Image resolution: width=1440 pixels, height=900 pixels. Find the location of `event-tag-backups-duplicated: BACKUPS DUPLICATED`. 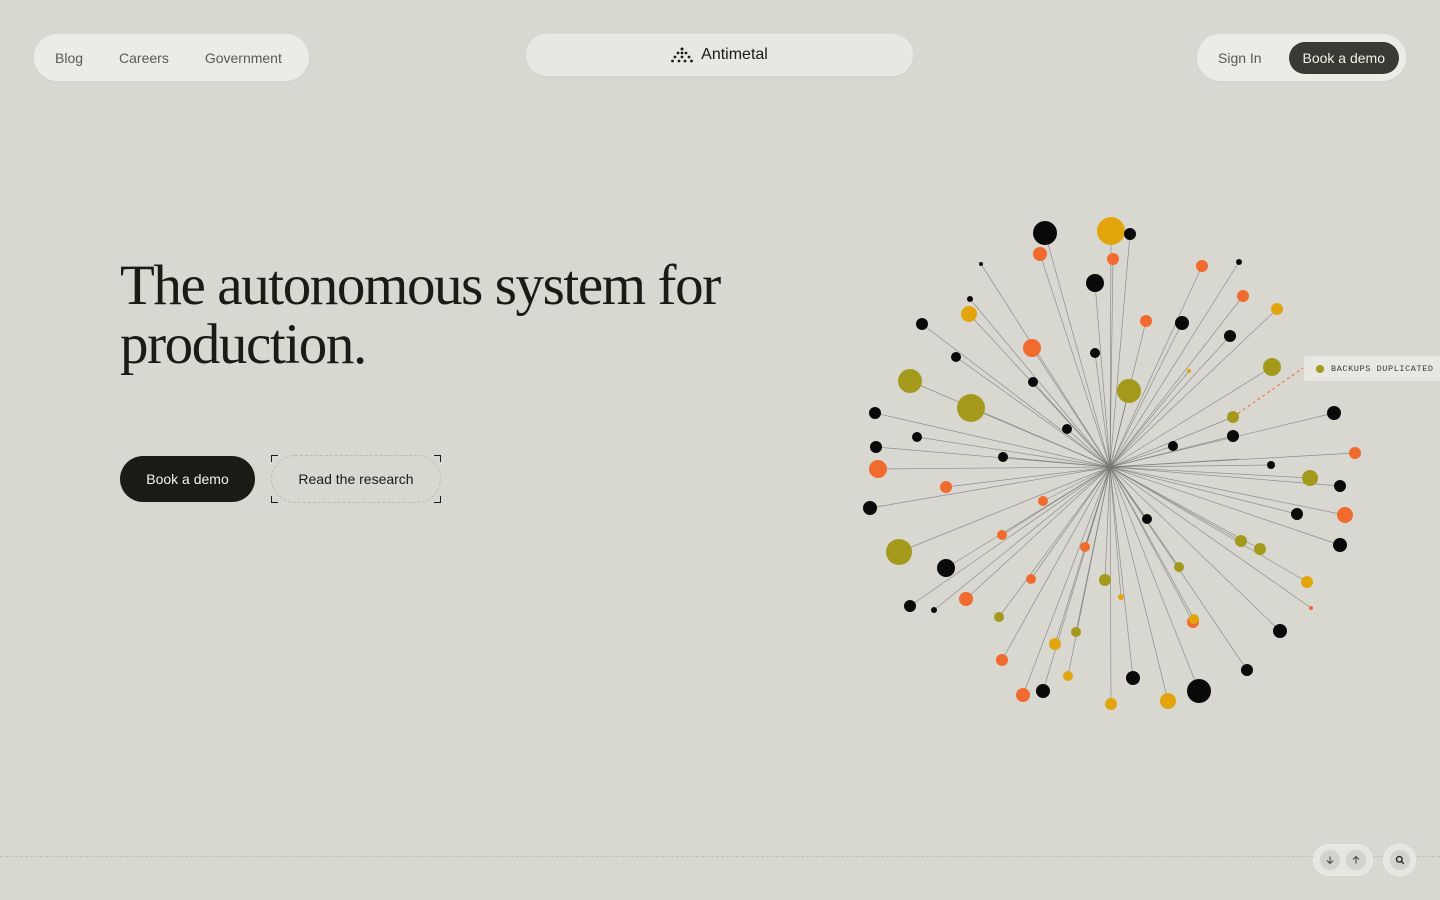

event-tag-backups-duplicated: BACKUPS DUPLICATED is located at coordinates (1372, 368).